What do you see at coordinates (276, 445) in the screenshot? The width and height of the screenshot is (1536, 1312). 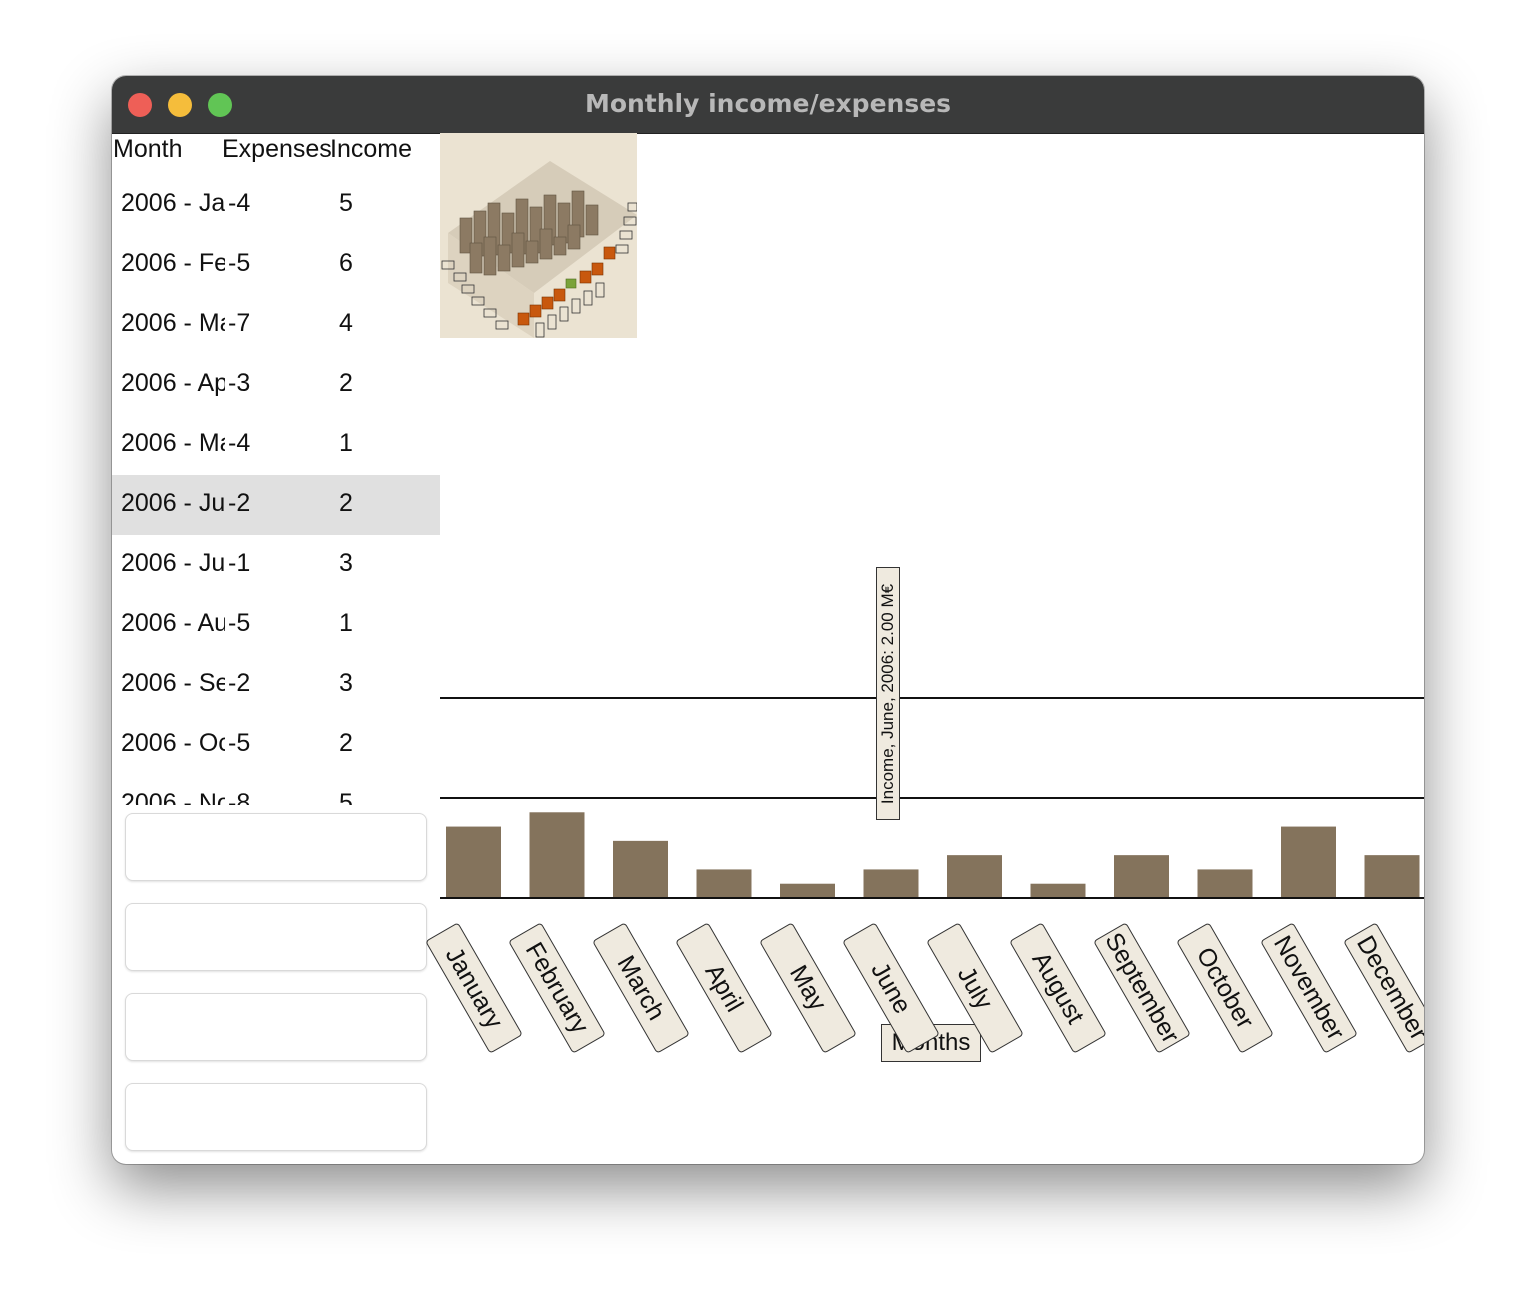 I see `table-row: 2006 - May-4 1` at bounding box center [276, 445].